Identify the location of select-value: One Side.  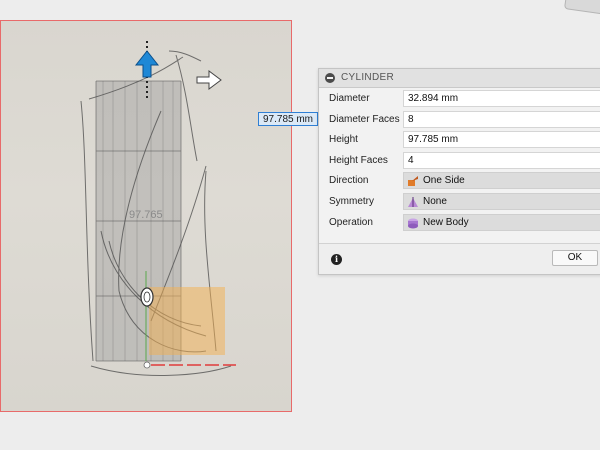
(444, 181).